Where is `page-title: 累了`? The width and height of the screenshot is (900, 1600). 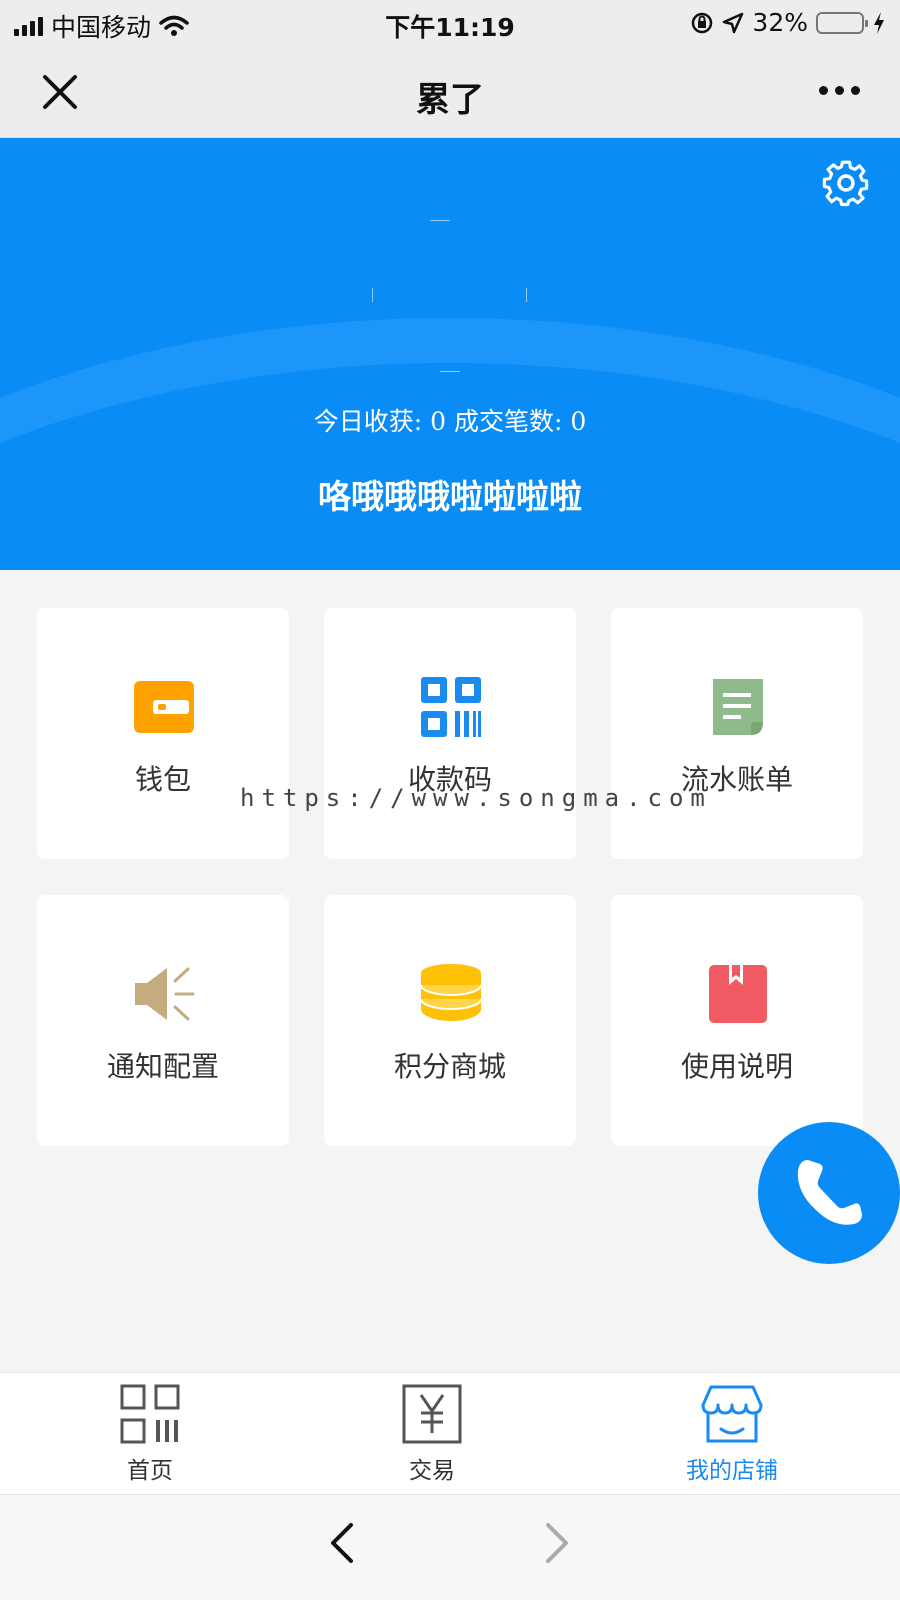 page-title: 累了 is located at coordinates (450, 100).